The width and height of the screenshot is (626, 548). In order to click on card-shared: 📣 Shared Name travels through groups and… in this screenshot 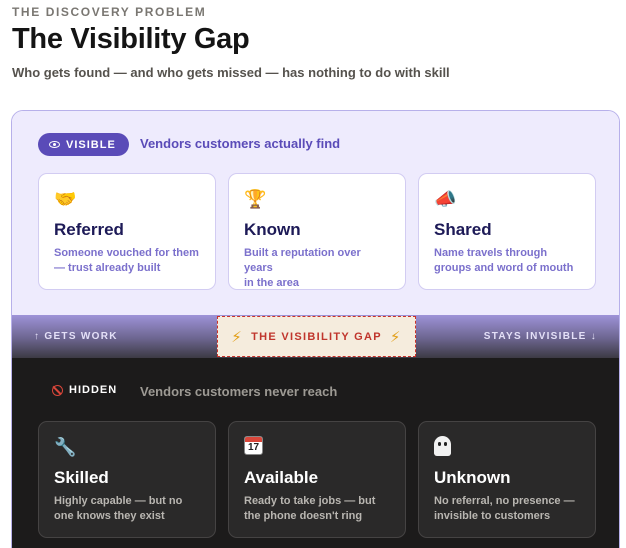, I will do `click(507, 231)`.